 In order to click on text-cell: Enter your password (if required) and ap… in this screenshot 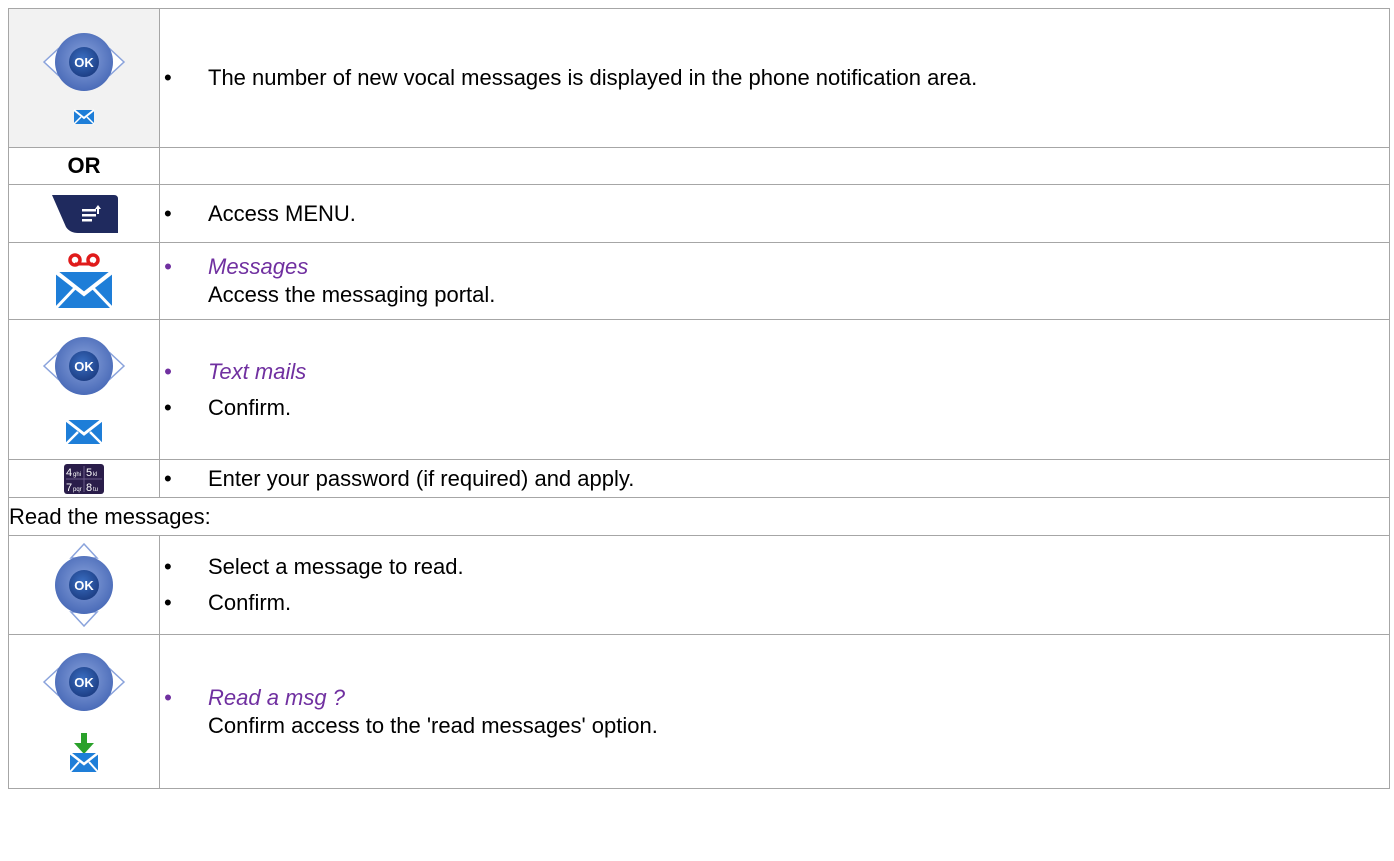, I will do `click(774, 478)`.